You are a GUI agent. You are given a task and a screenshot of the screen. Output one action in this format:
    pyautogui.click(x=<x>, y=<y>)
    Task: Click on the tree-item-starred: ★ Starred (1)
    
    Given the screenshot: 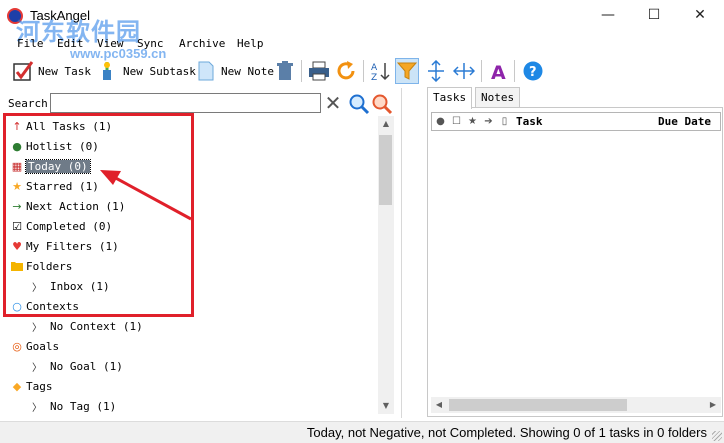 What is the action you would take?
    pyautogui.click(x=55, y=186)
    